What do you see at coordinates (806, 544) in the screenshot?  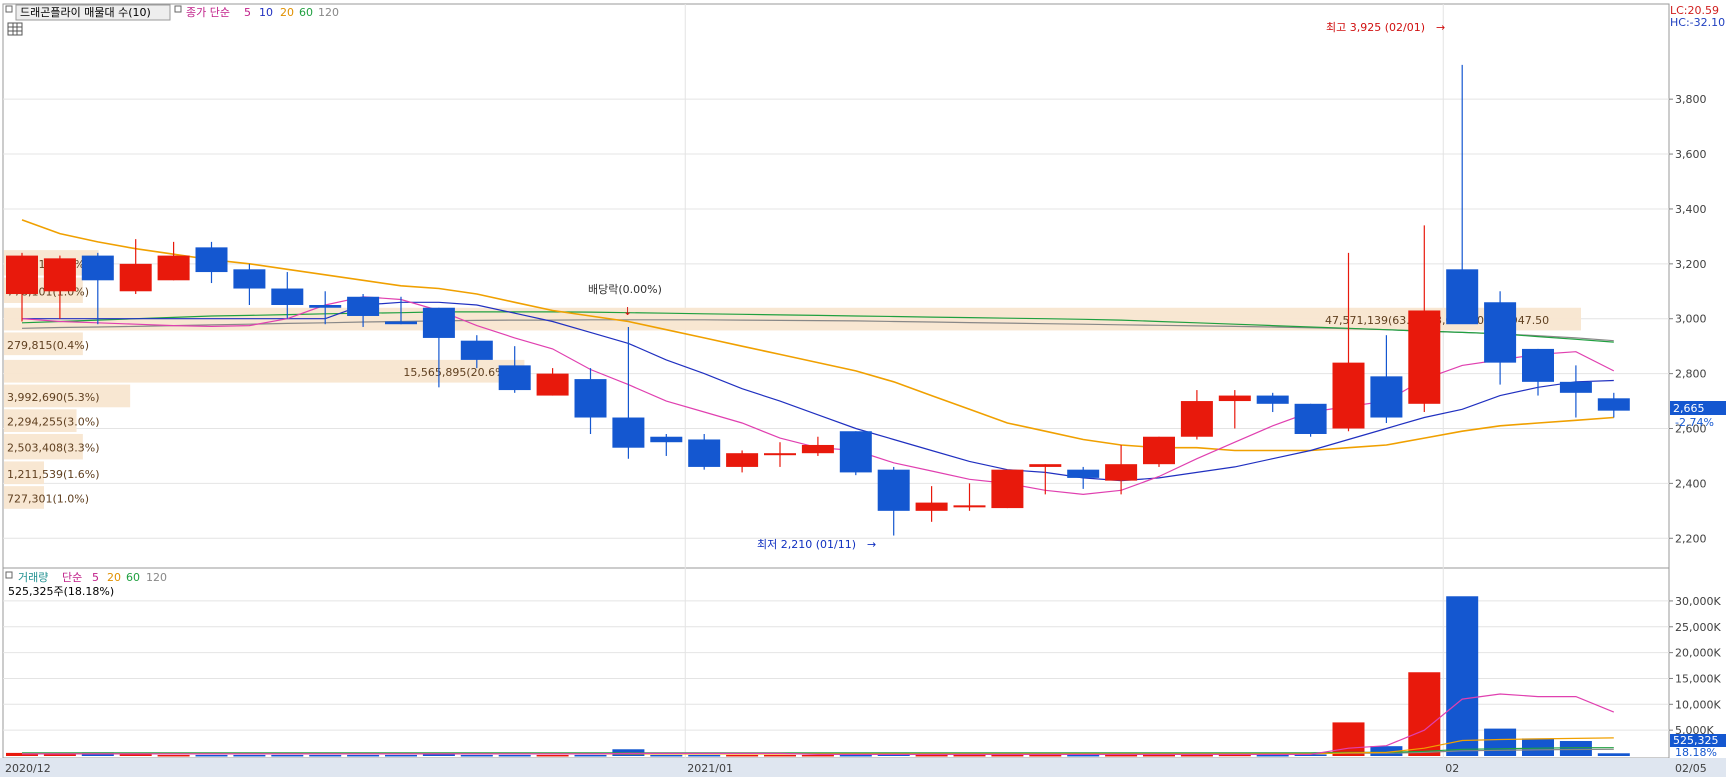 I see `low-annotation: 최저 2,210 (01/11)` at bounding box center [806, 544].